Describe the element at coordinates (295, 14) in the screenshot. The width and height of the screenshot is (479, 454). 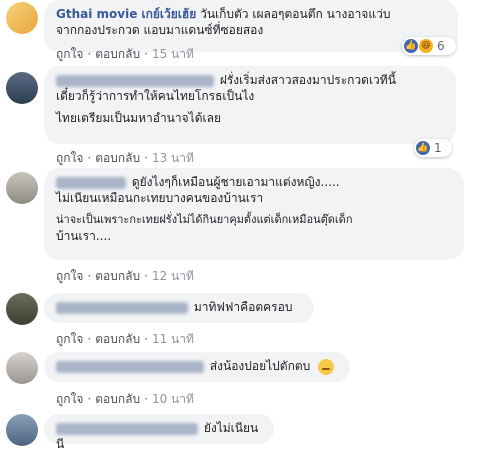
I see `comment-text-line: วันเก็บตัว เผลอๆตอนตึก นางอาจแว่บ` at that location.